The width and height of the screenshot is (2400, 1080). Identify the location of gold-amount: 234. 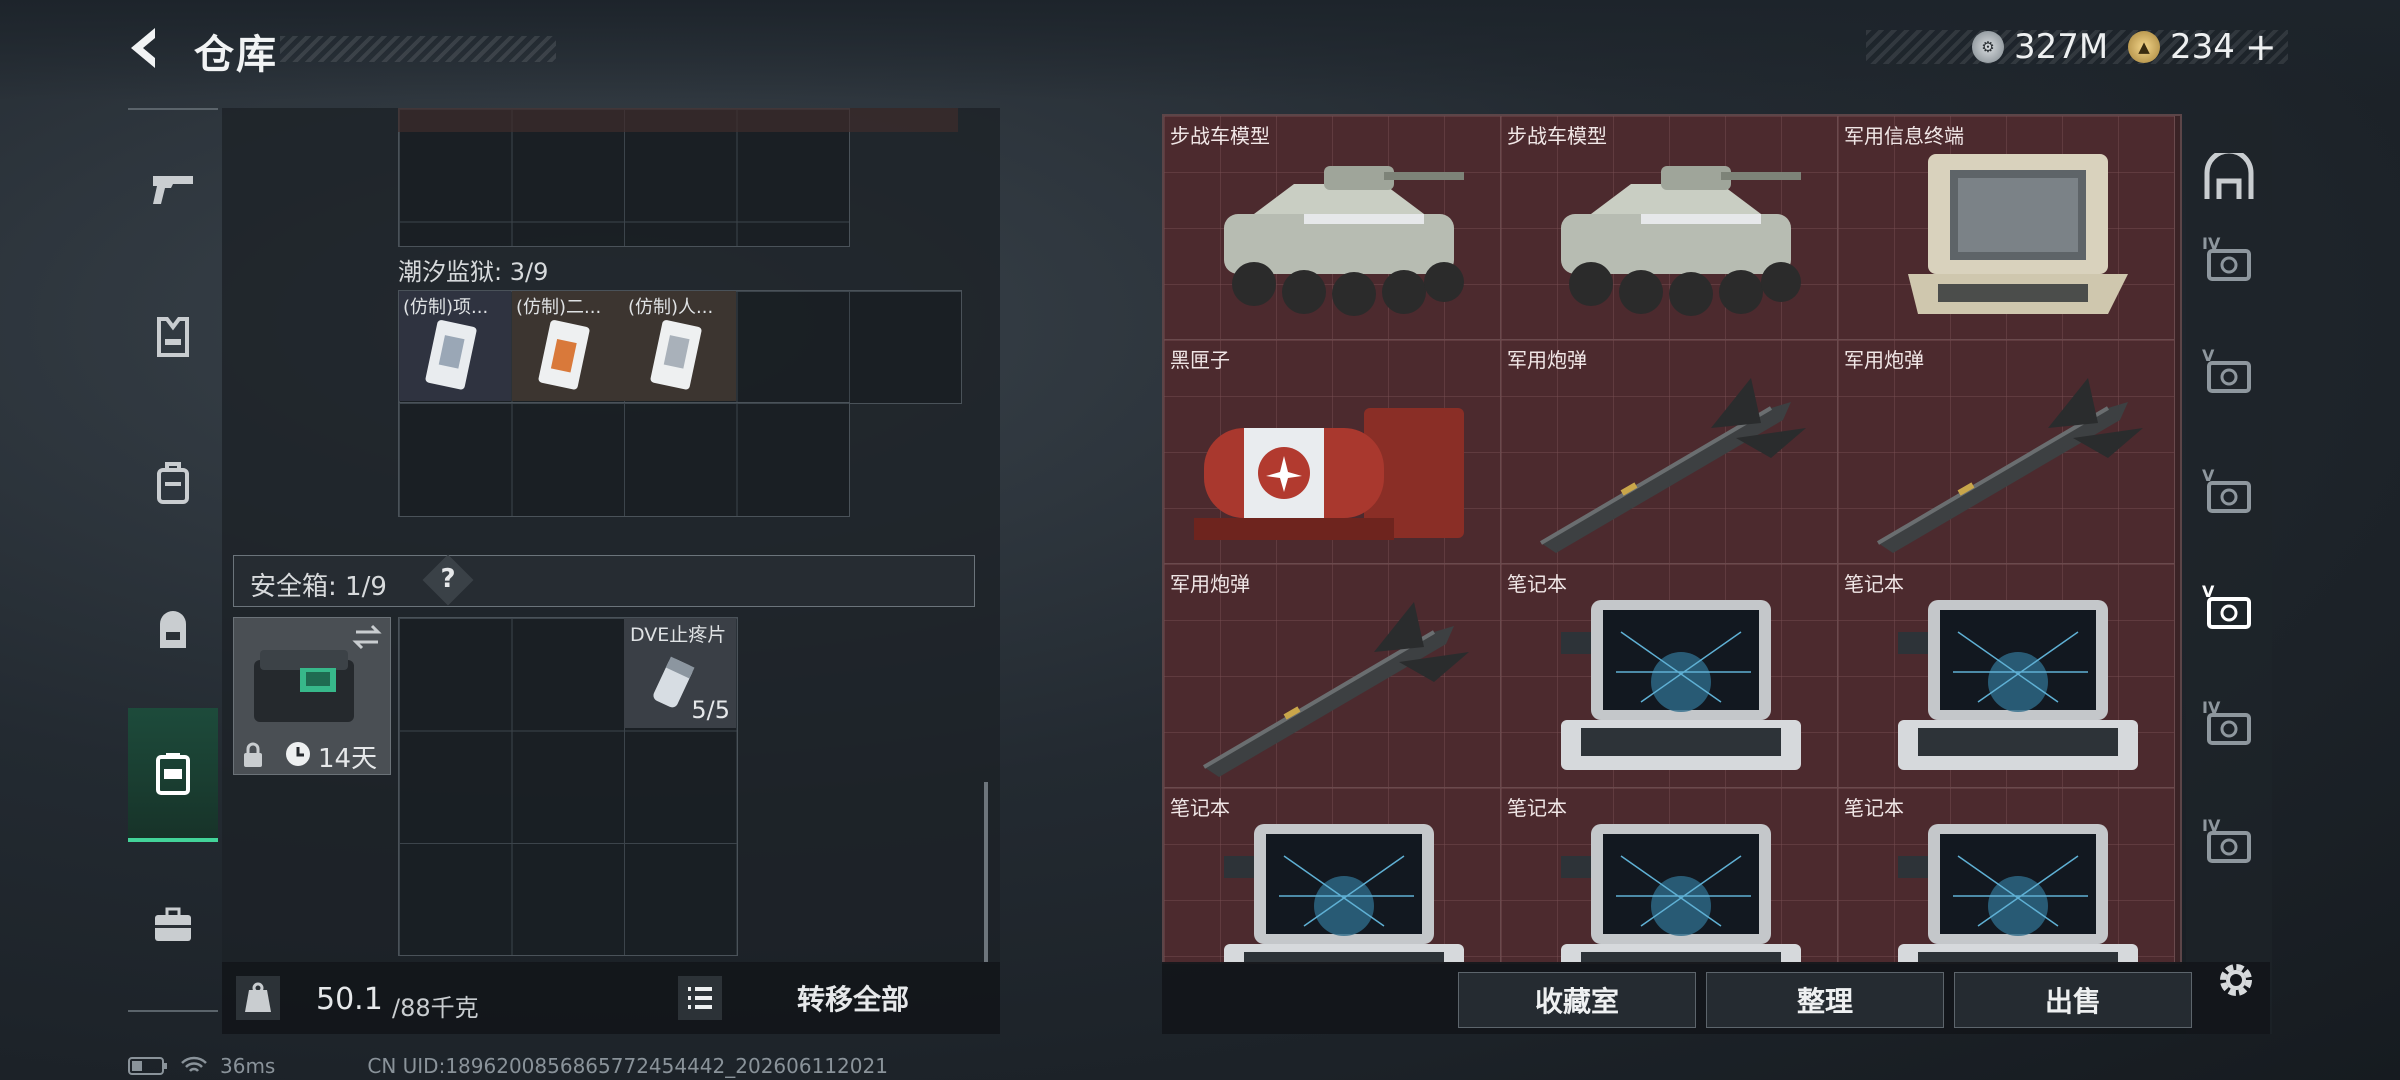
(2202, 47).